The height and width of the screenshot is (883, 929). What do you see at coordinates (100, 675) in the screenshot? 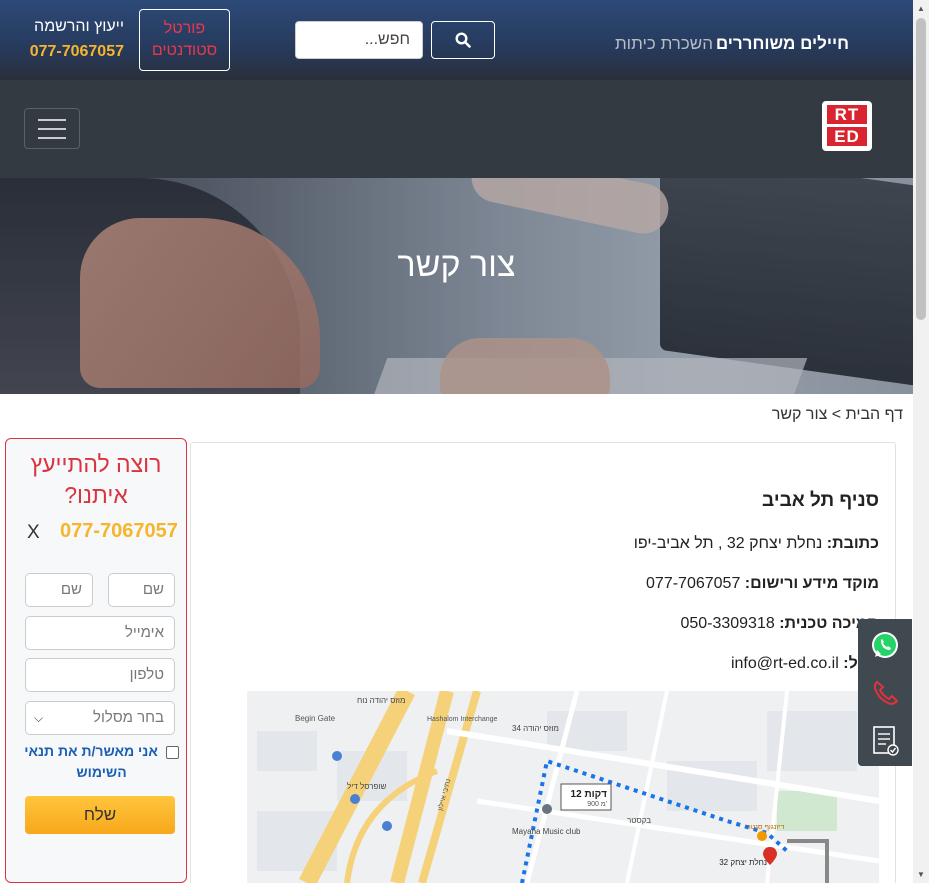
I see `phone-field: טלפון` at bounding box center [100, 675].